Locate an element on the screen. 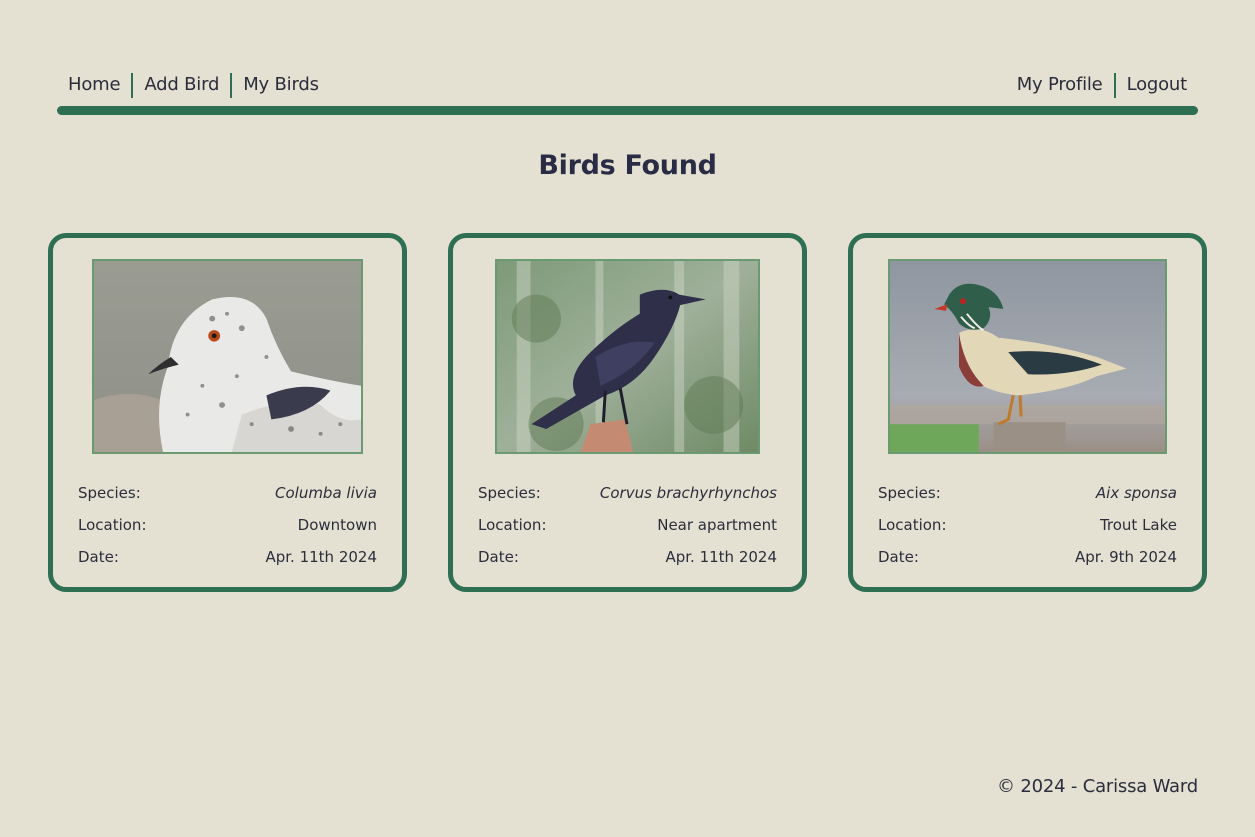 This screenshot has width=1255, height=837. species-value: Corvus brachyrhynchos is located at coordinates (688, 493).